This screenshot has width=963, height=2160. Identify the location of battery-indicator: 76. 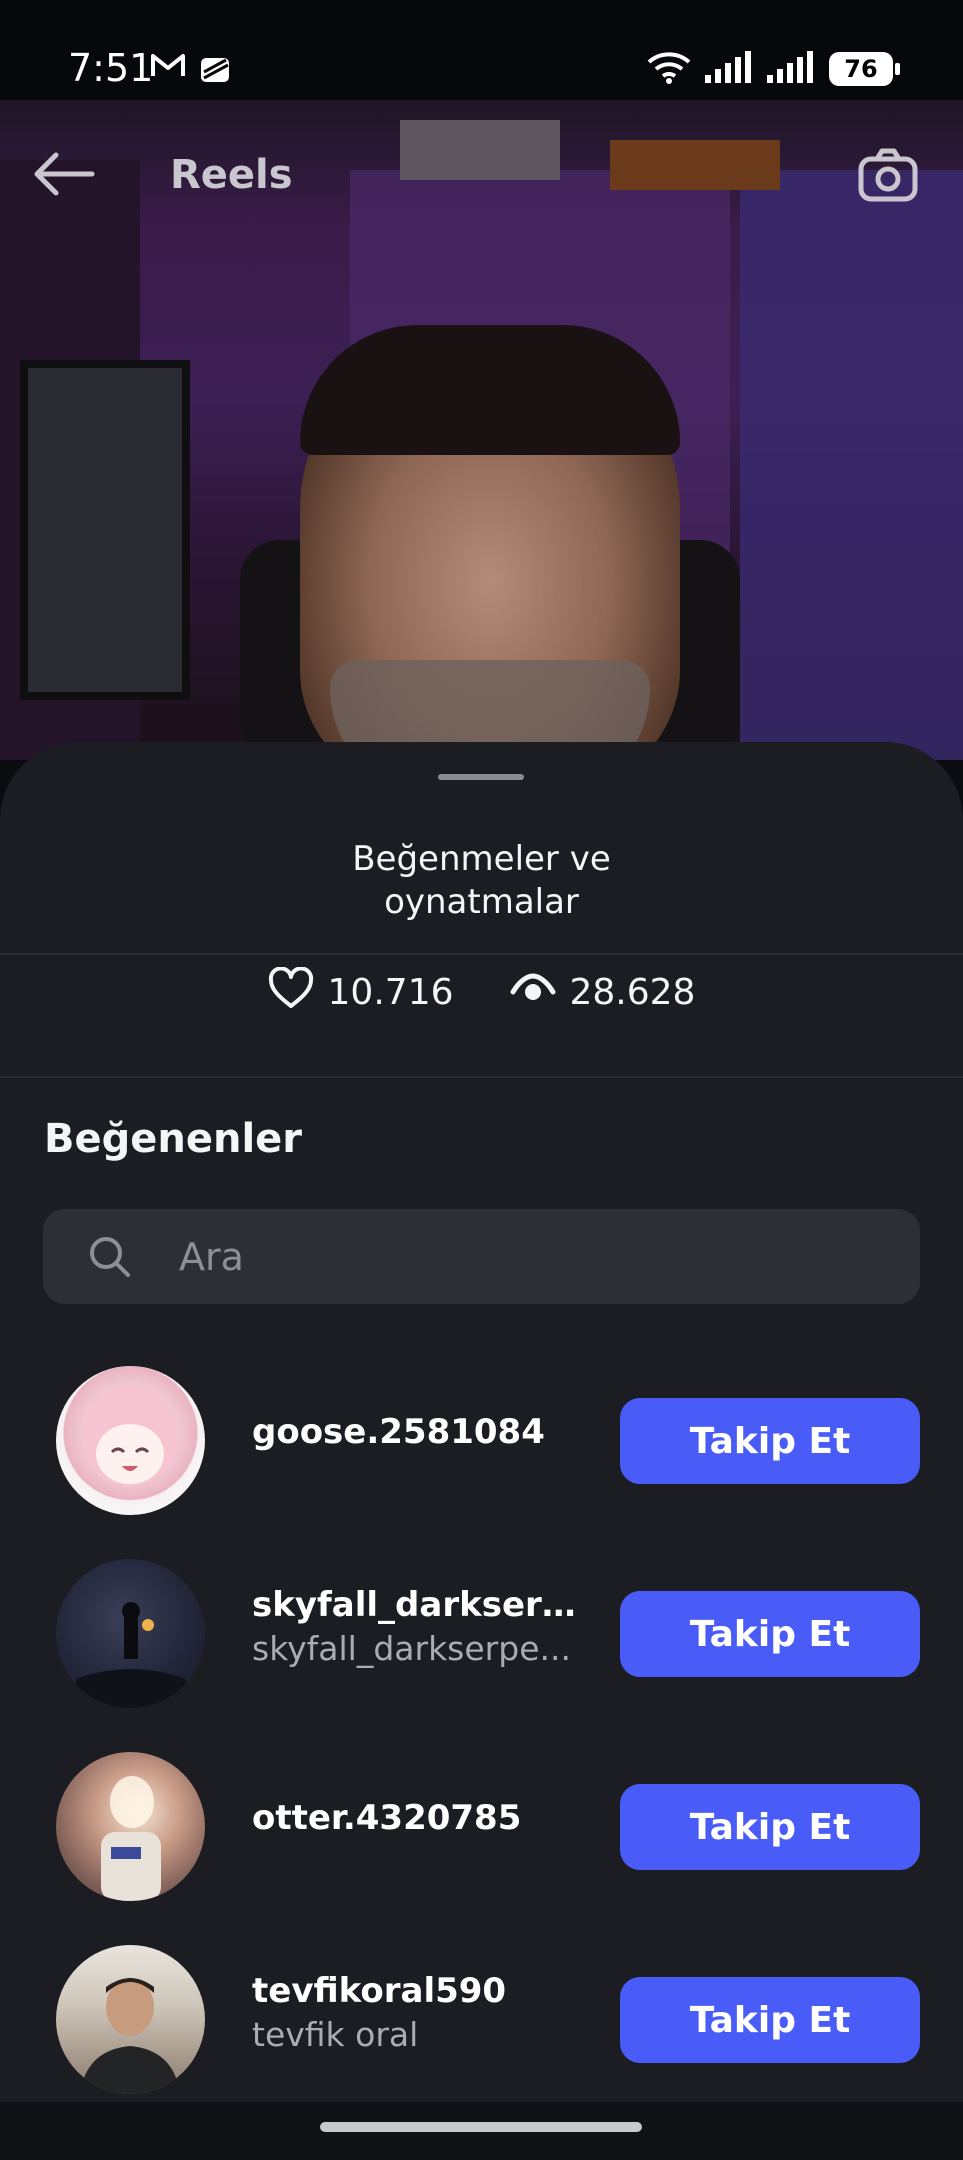
(864, 69).